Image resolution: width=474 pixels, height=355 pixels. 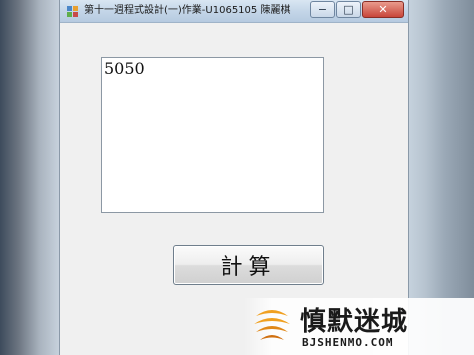 I want to click on calculate-button: 計算, so click(x=248, y=265).